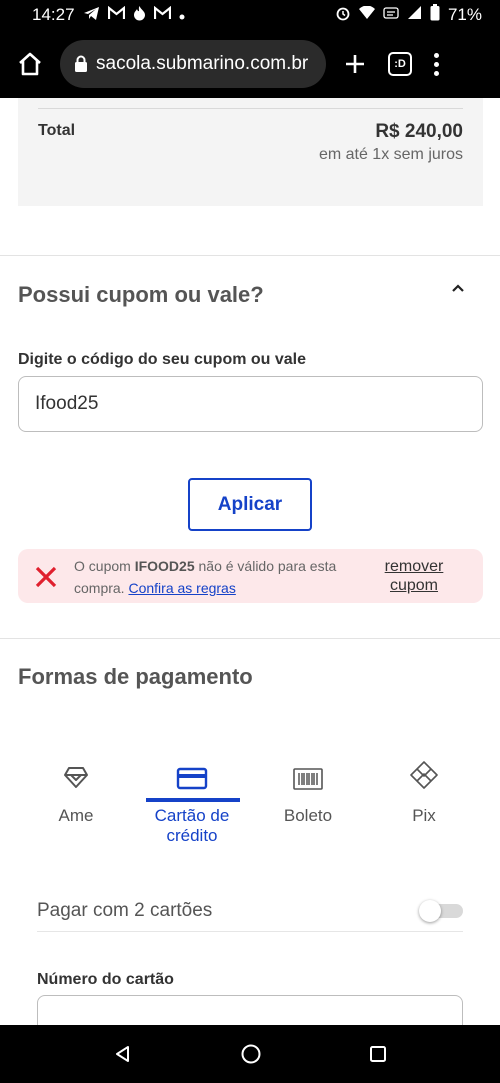  I want to click on status-left: 14:27, so click(108, 15).